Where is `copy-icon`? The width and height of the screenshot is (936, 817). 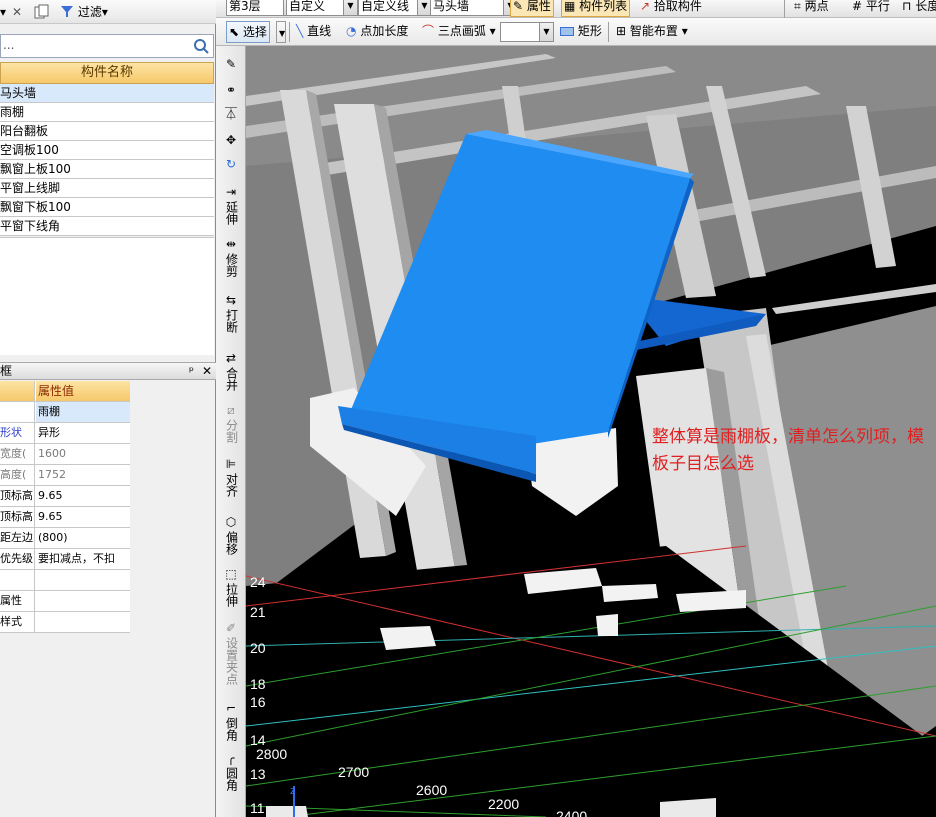 copy-icon is located at coordinates (42, 12).